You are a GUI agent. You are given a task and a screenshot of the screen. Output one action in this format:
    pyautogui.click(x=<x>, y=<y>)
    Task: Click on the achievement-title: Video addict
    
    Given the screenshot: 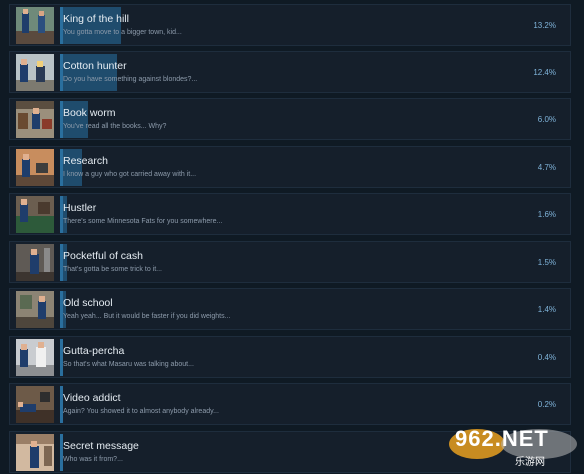 What is the action you would take?
    pyautogui.click(x=92, y=398)
    